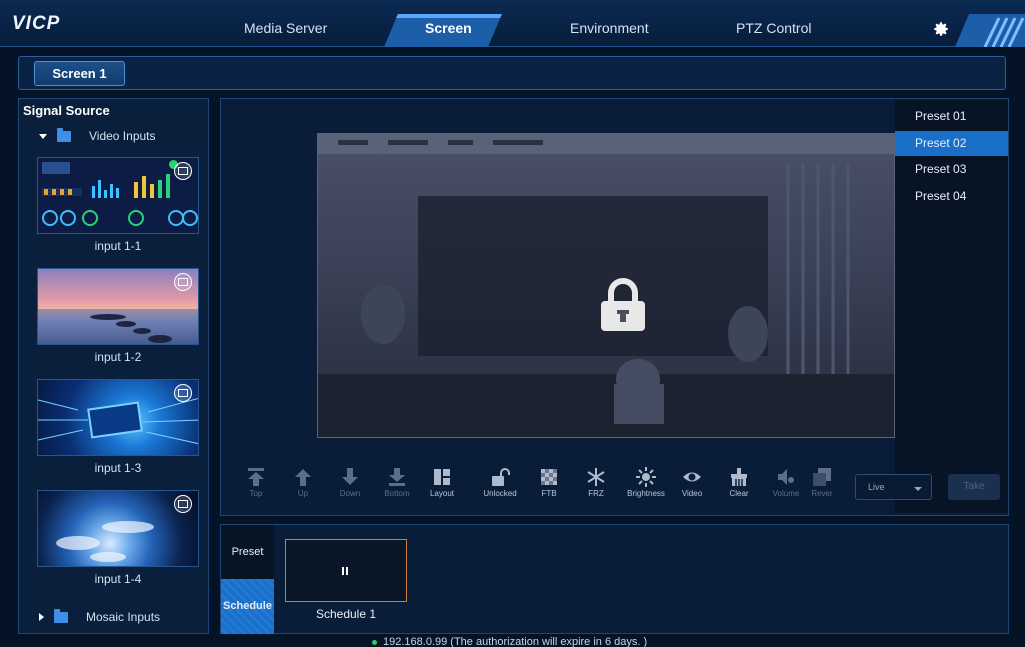  Describe the element at coordinates (646, 477) in the screenshot. I see `sun-icon` at that location.